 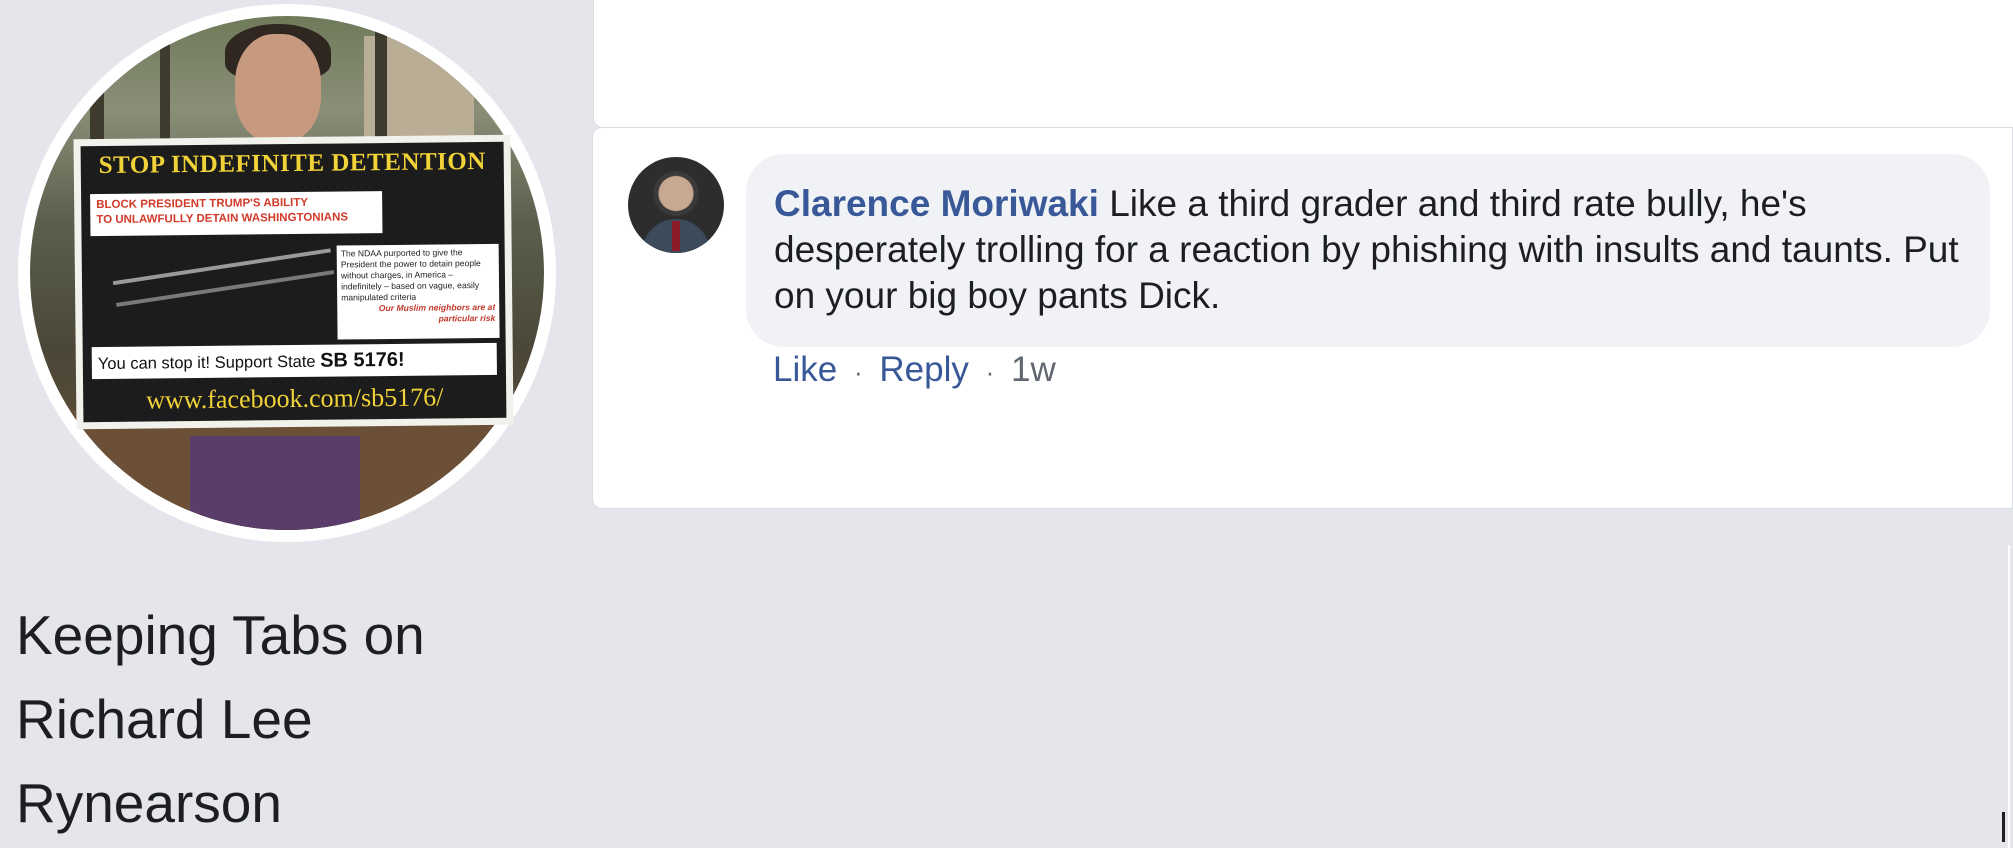 What do you see at coordinates (805, 369) in the screenshot?
I see `like-link: Like` at bounding box center [805, 369].